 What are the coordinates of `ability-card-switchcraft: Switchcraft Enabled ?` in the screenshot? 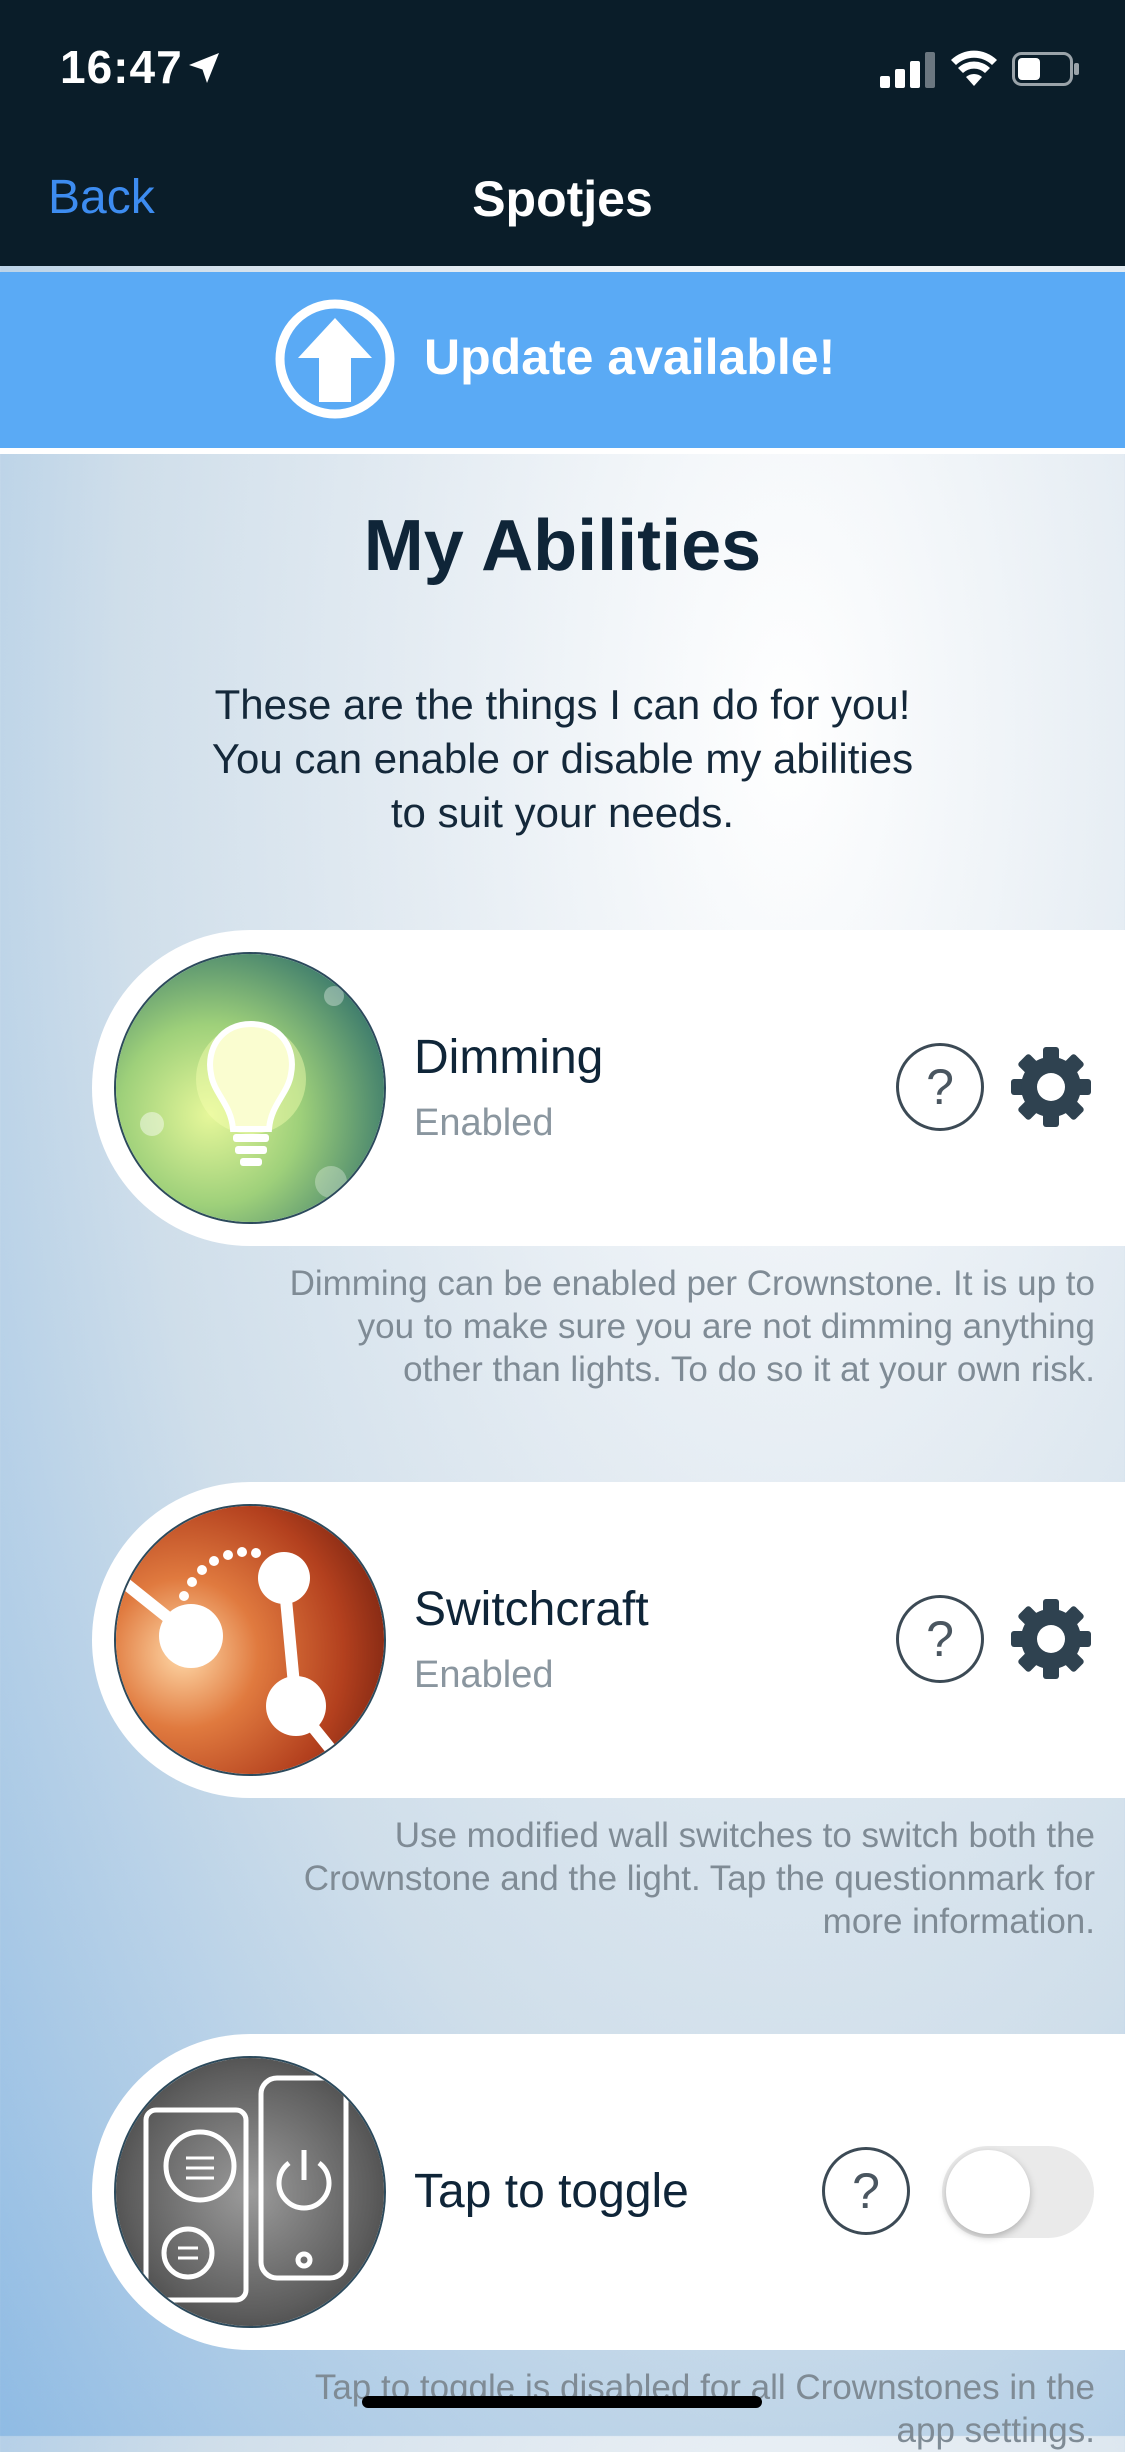 It's located at (608, 1640).